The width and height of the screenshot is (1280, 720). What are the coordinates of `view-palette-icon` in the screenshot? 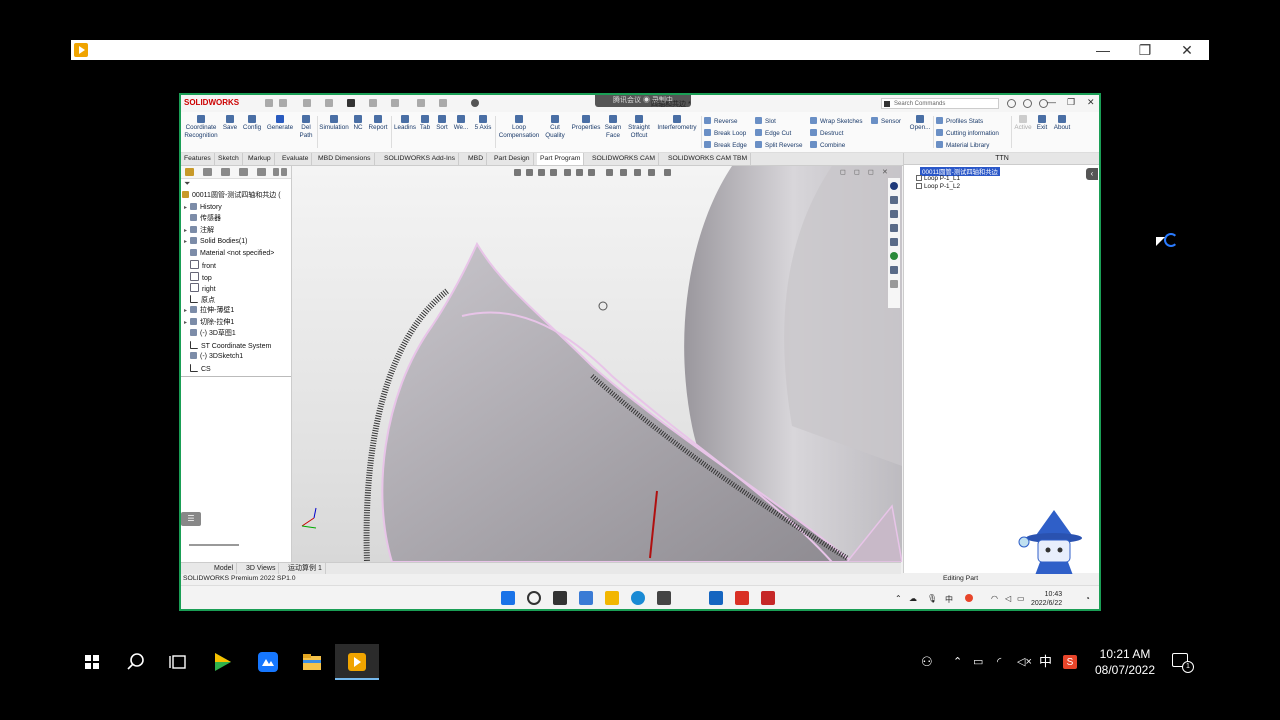 It's located at (894, 242).